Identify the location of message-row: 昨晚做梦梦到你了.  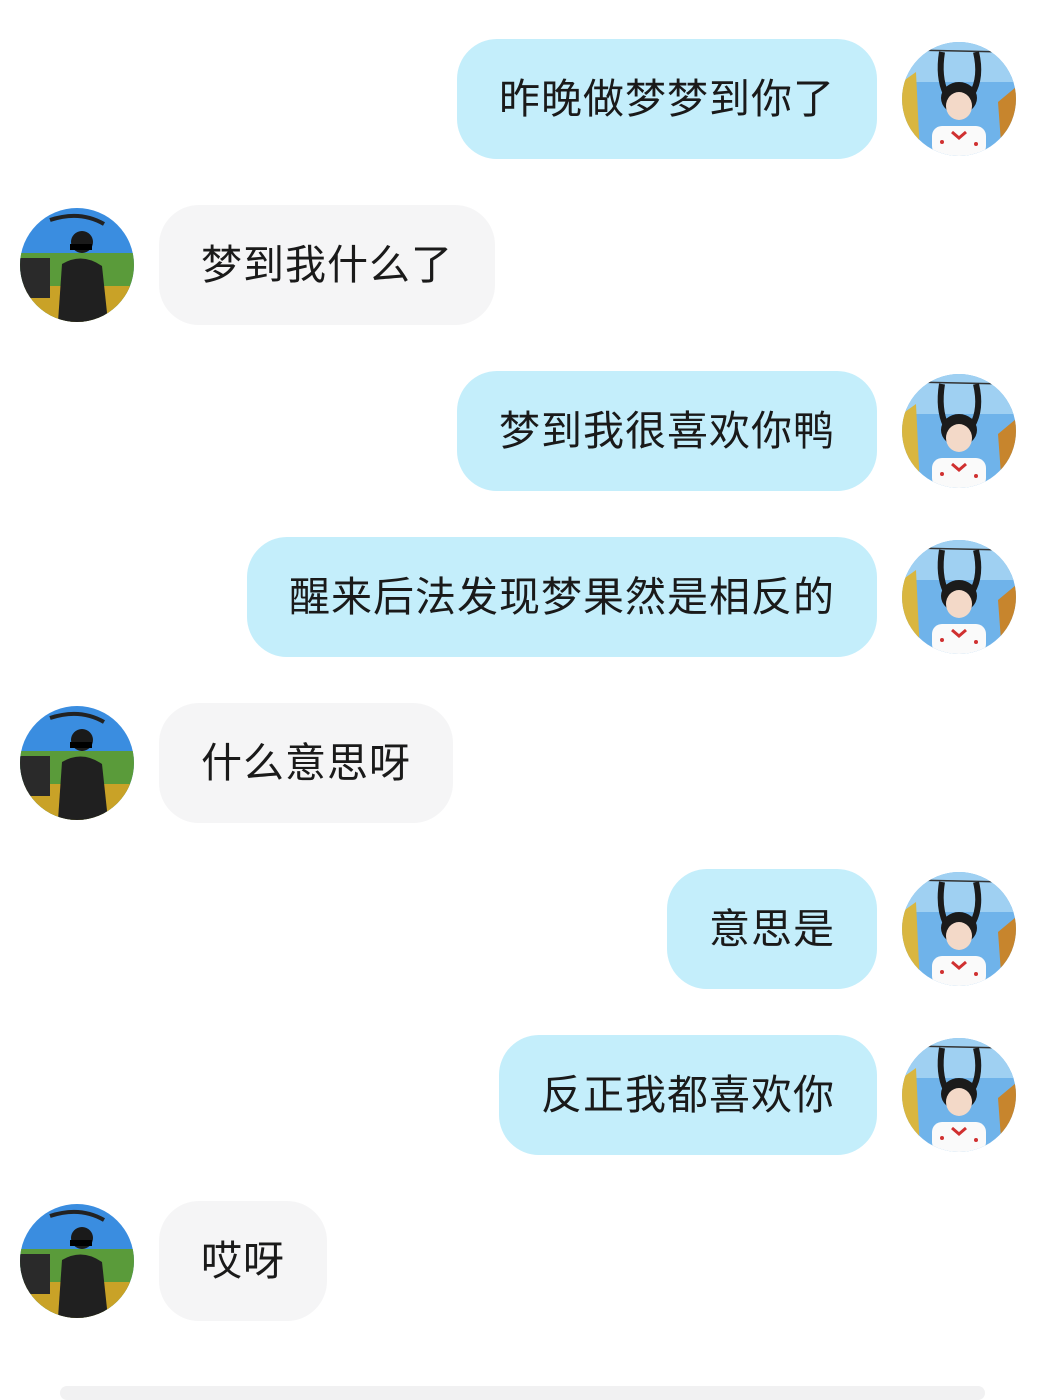
(522, 99).